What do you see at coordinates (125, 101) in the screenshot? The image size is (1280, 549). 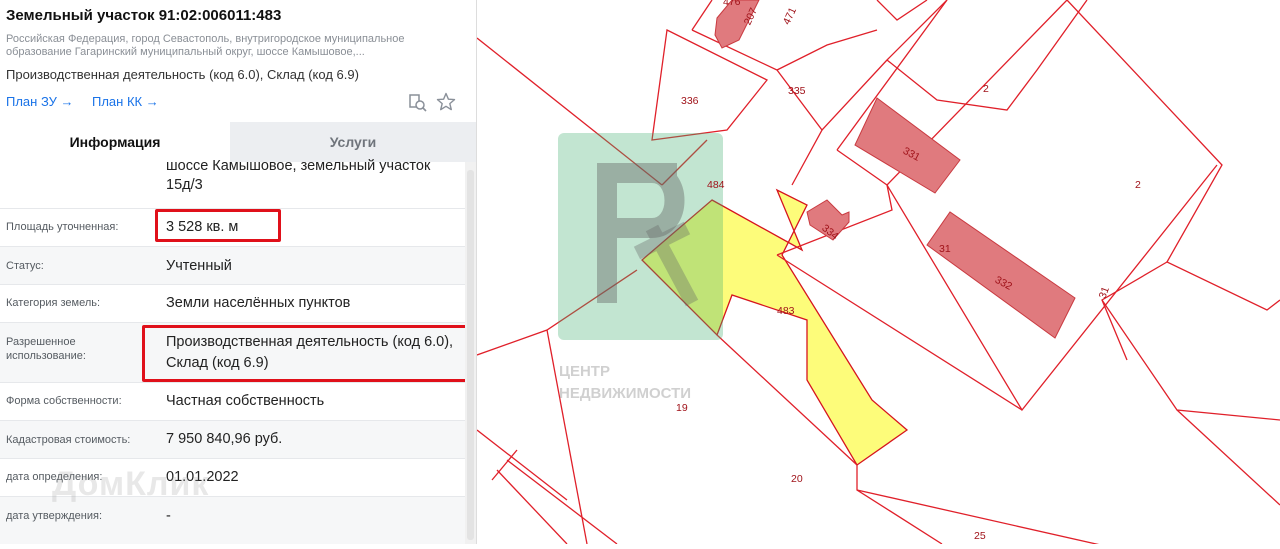 I see `plan-kk-link: План КК →` at bounding box center [125, 101].